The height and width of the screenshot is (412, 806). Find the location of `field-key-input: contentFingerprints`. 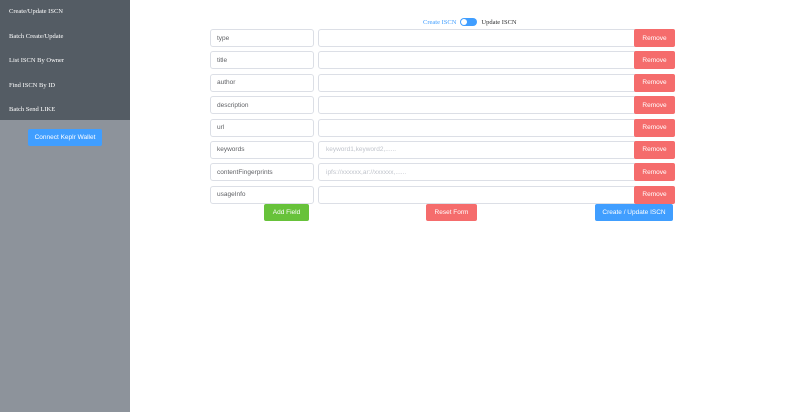

field-key-input: contentFingerprints is located at coordinates (262, 172).